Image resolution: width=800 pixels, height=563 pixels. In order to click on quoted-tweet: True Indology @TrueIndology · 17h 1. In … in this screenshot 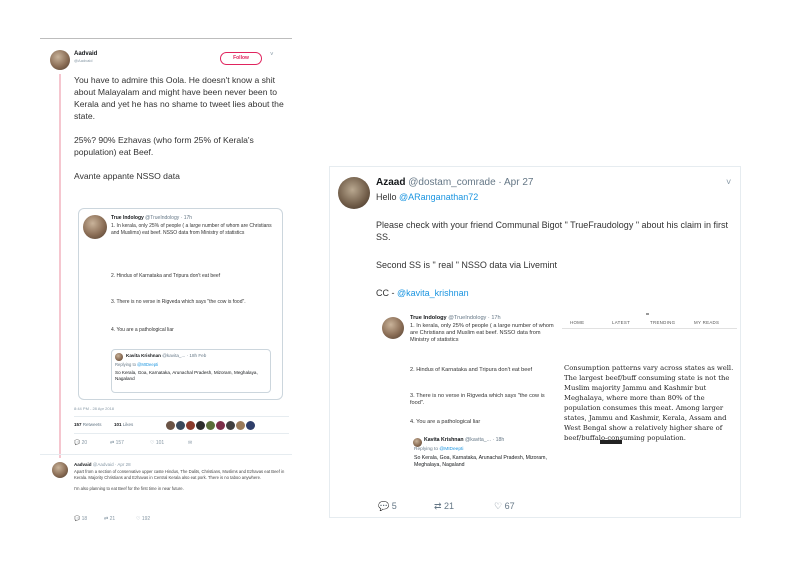, I will do `click(180, 304)`.